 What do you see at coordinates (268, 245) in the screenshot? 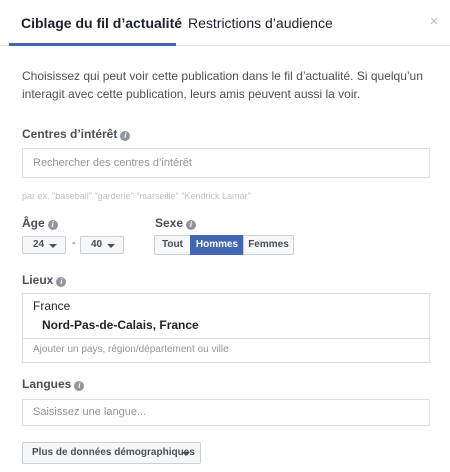
I see `gender-option-women: Femmes` at bounding box center [268, 245].